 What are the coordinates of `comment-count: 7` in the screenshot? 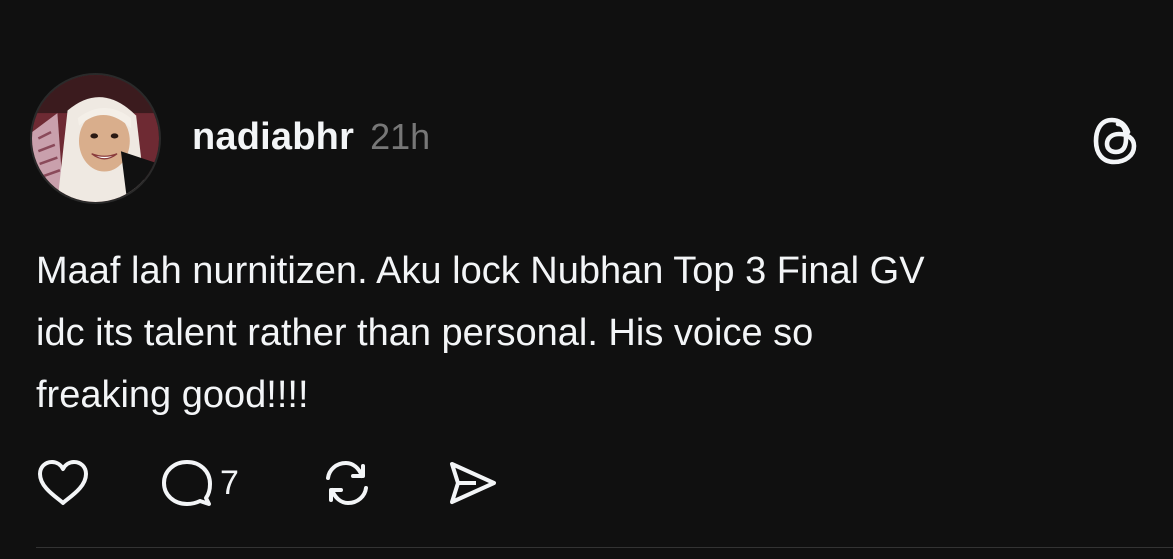 It's located at (229, 483).